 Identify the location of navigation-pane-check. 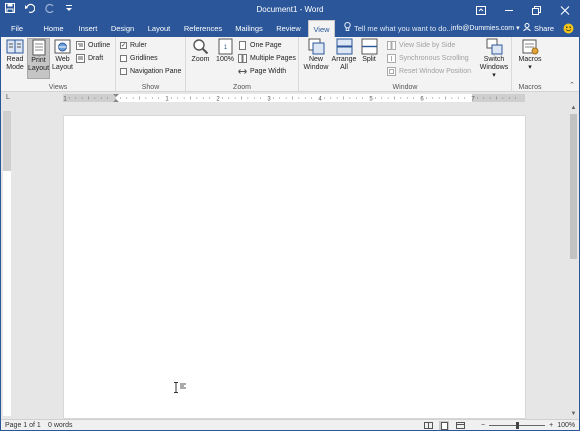
(123, 71).